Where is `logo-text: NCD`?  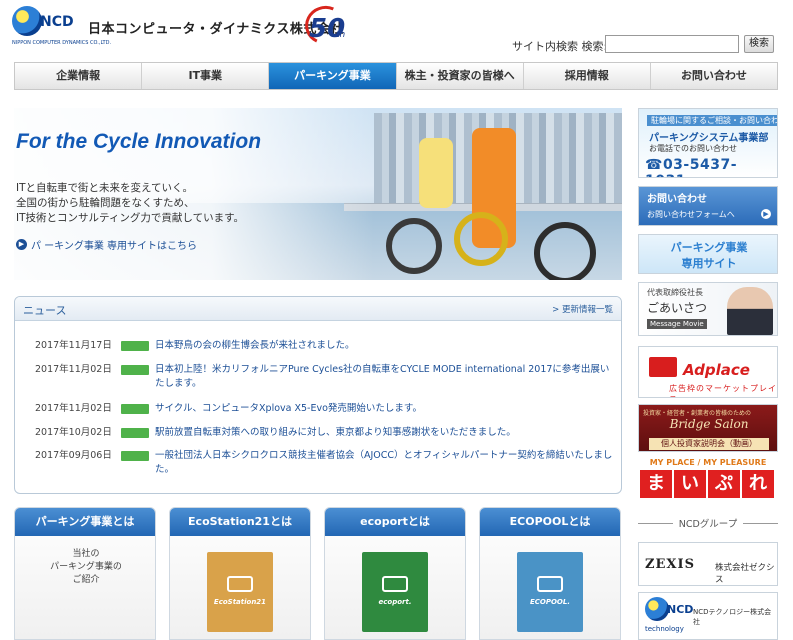
logo-text: NCD is located at coordinates (57, 22).